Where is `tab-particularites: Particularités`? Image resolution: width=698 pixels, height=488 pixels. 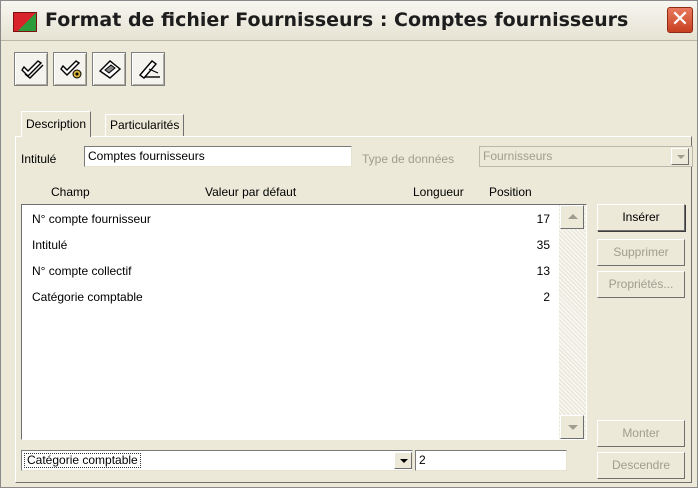
tab-particularites: Particularités is located at coordinates (145, 125).